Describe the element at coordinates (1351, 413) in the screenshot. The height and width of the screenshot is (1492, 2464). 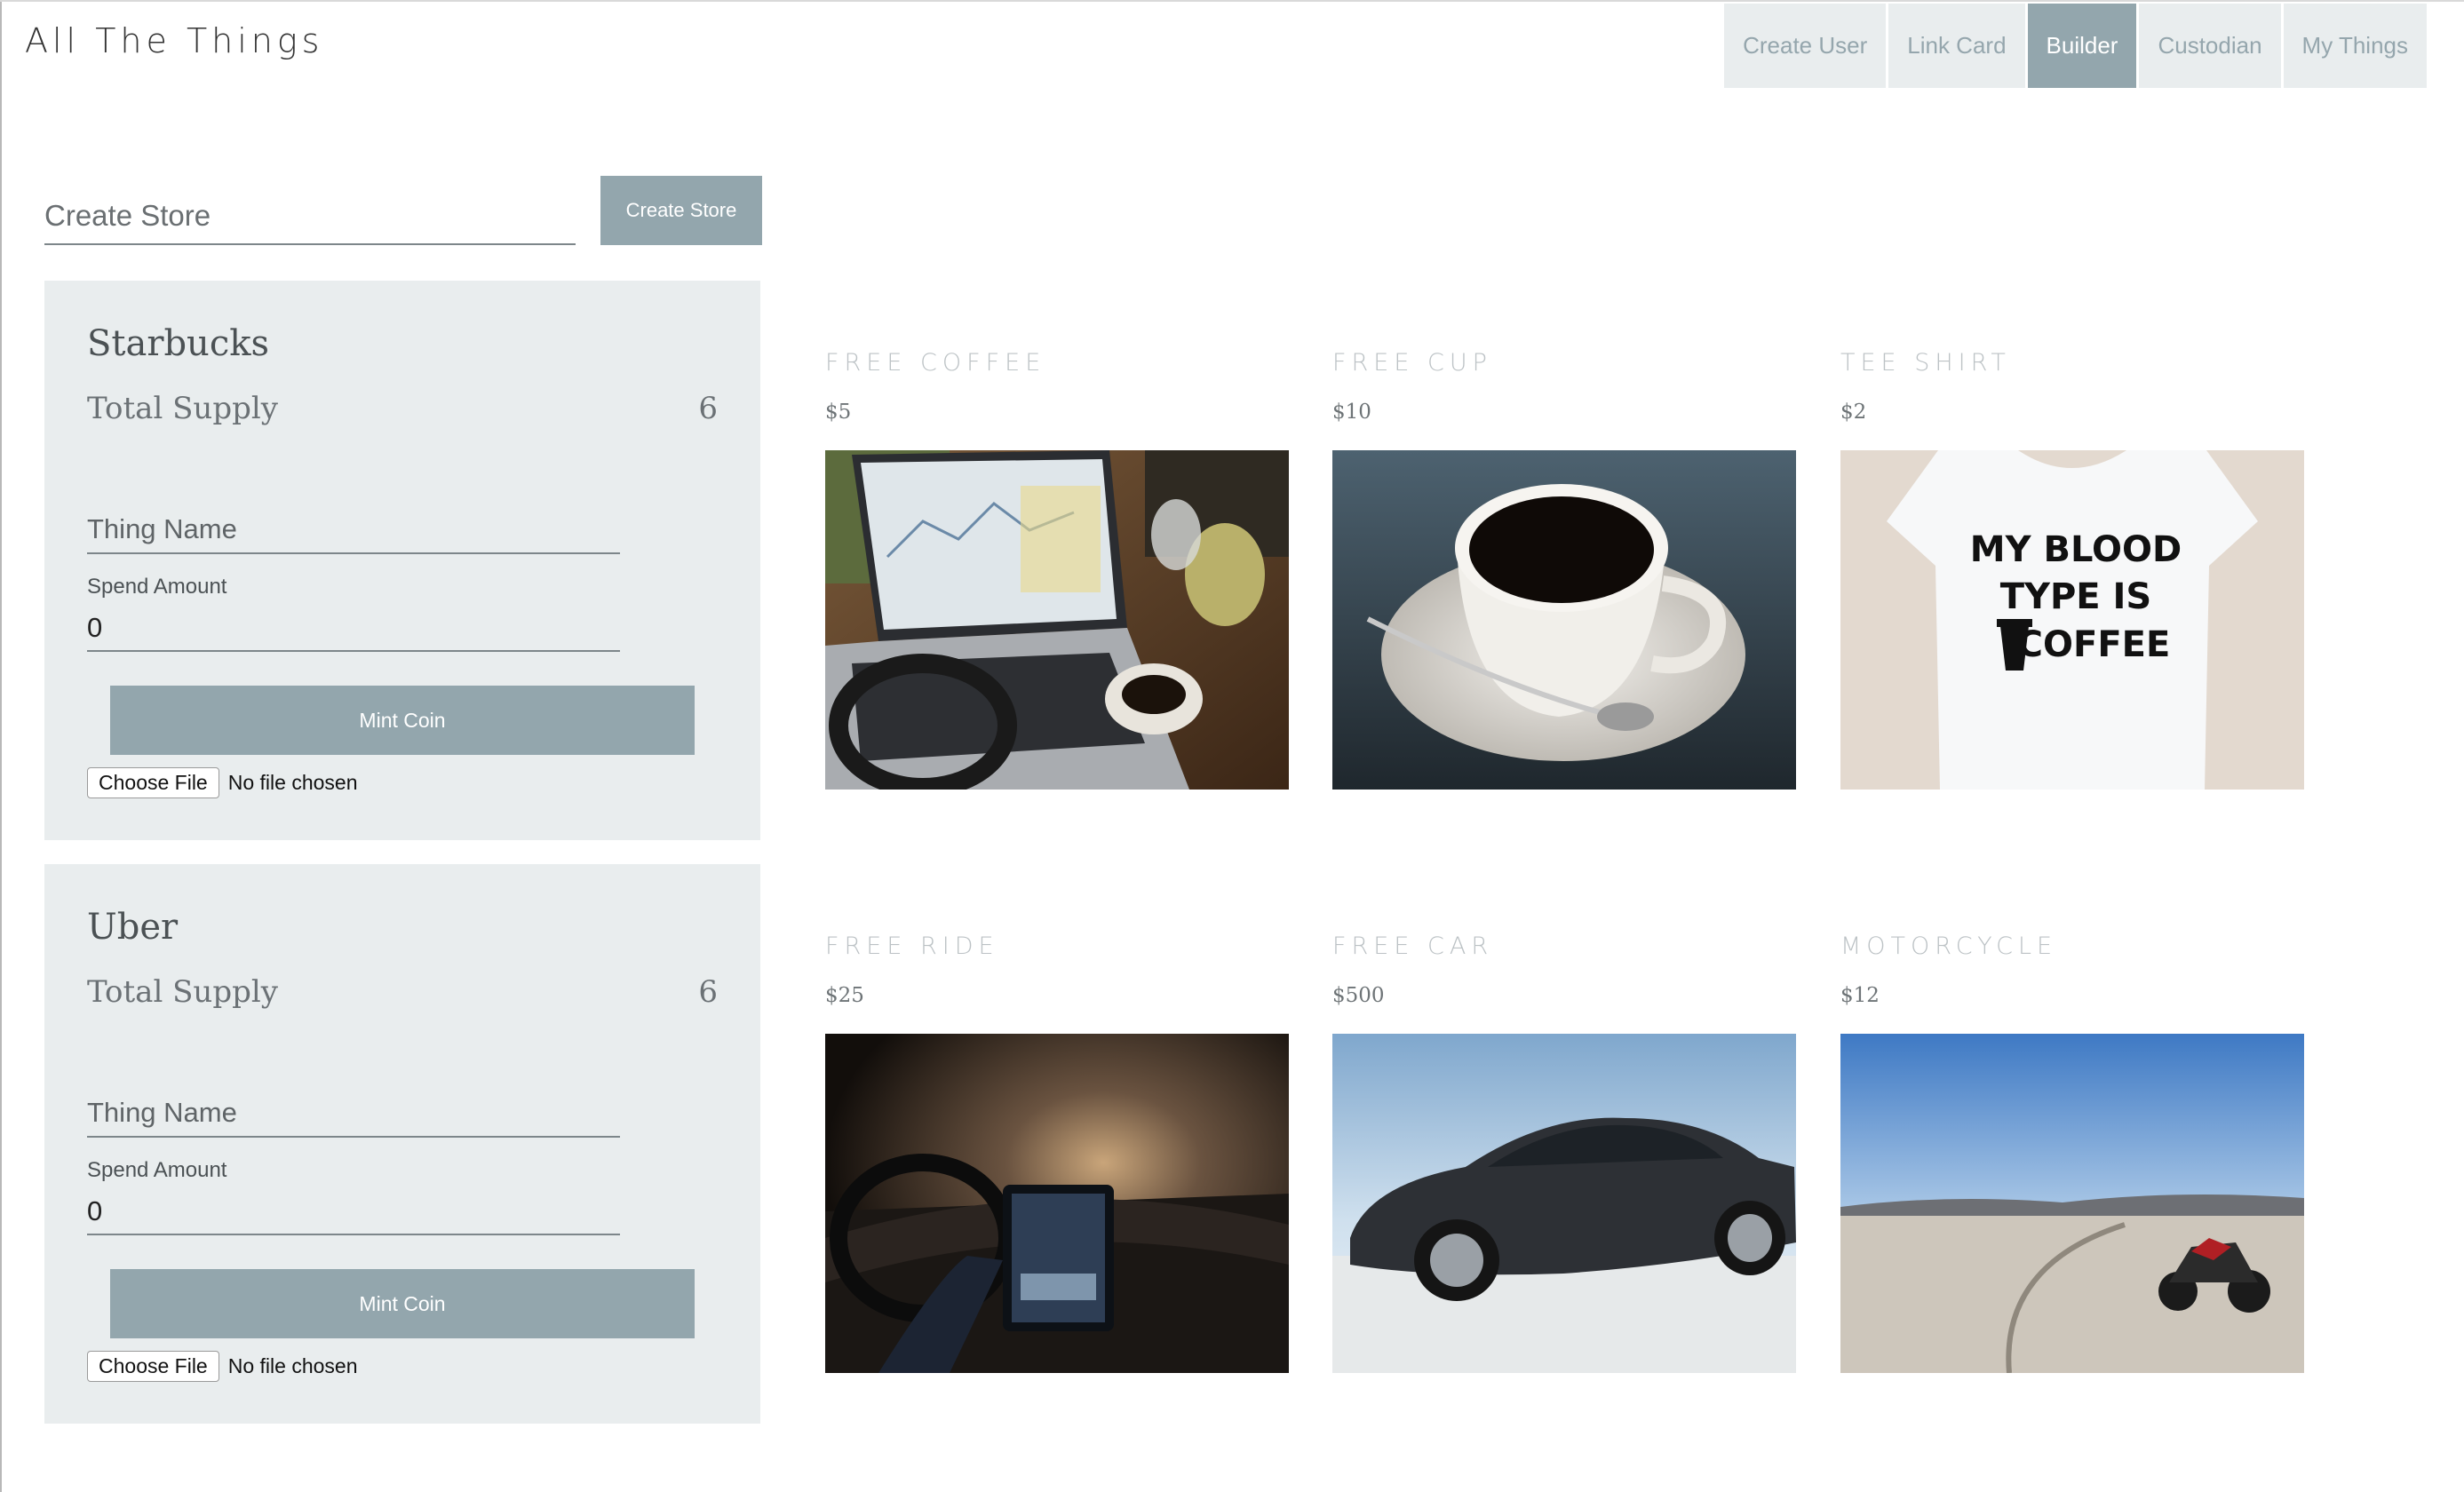
I see `product-price: $10` at that location.